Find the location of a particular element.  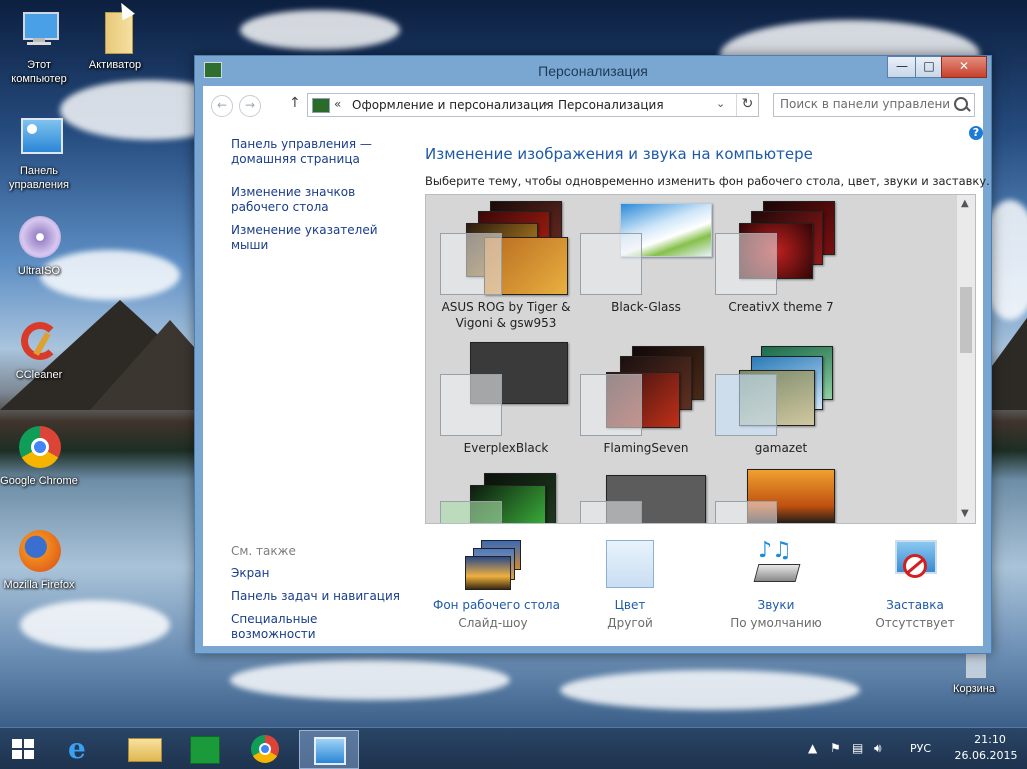

chevron-down-icon: ▼ is located at coordinates (965, 513).